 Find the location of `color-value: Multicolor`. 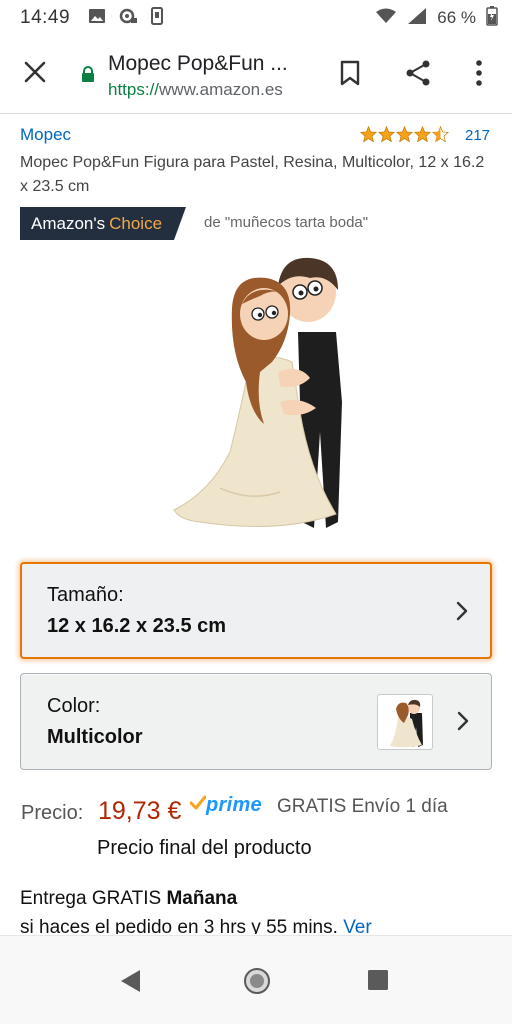

color-value: Multicolor is located at coordinates (95, 737).